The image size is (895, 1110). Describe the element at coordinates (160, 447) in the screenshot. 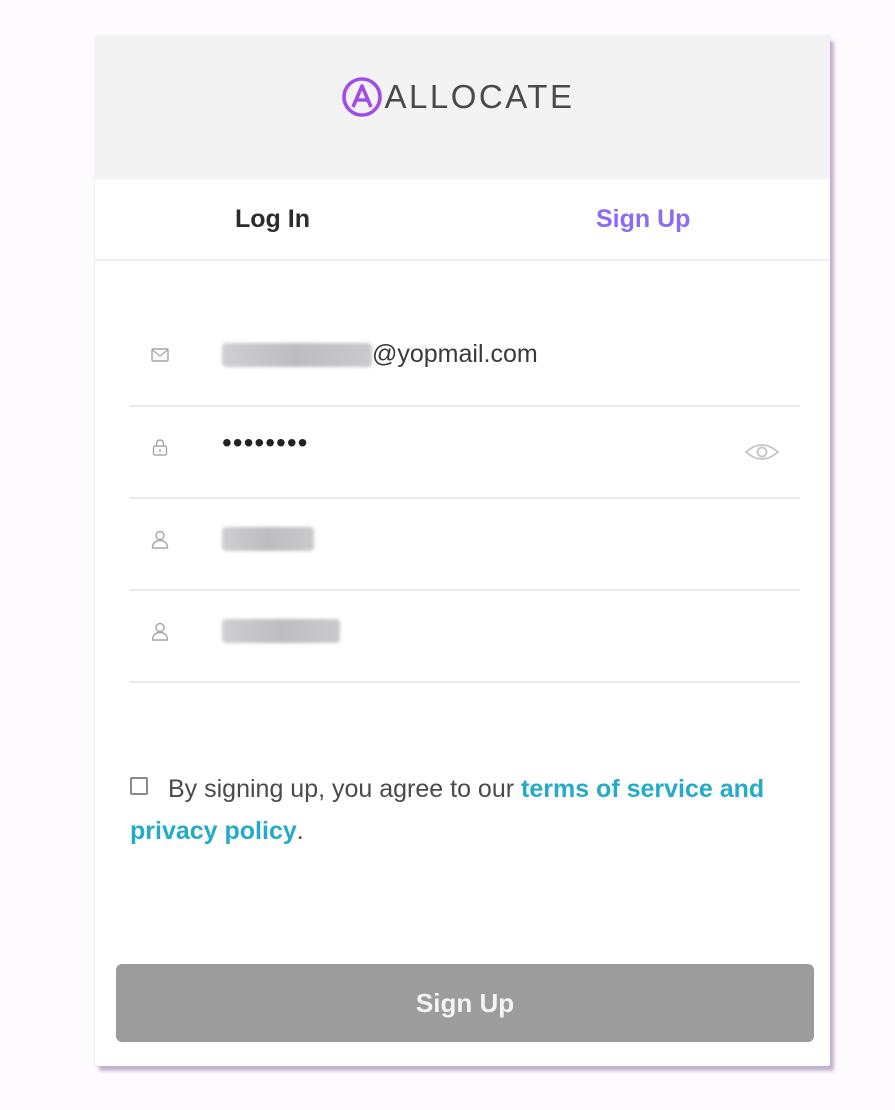

I see `lock-icon` at that location.